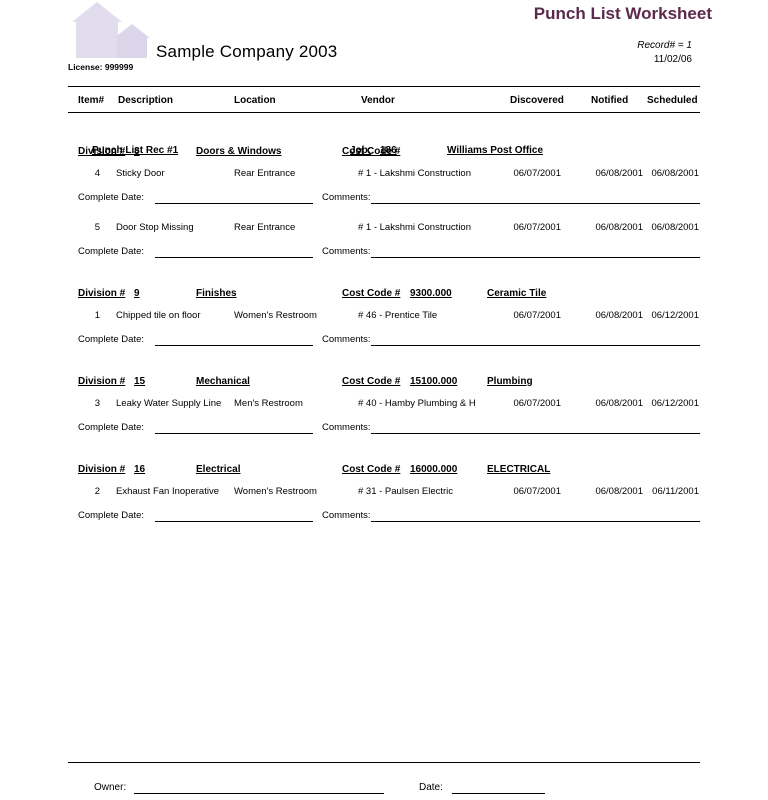 The image size is (768, 800). I want to click on item-description: Leaky Water Supply Line, so click(169, 403).